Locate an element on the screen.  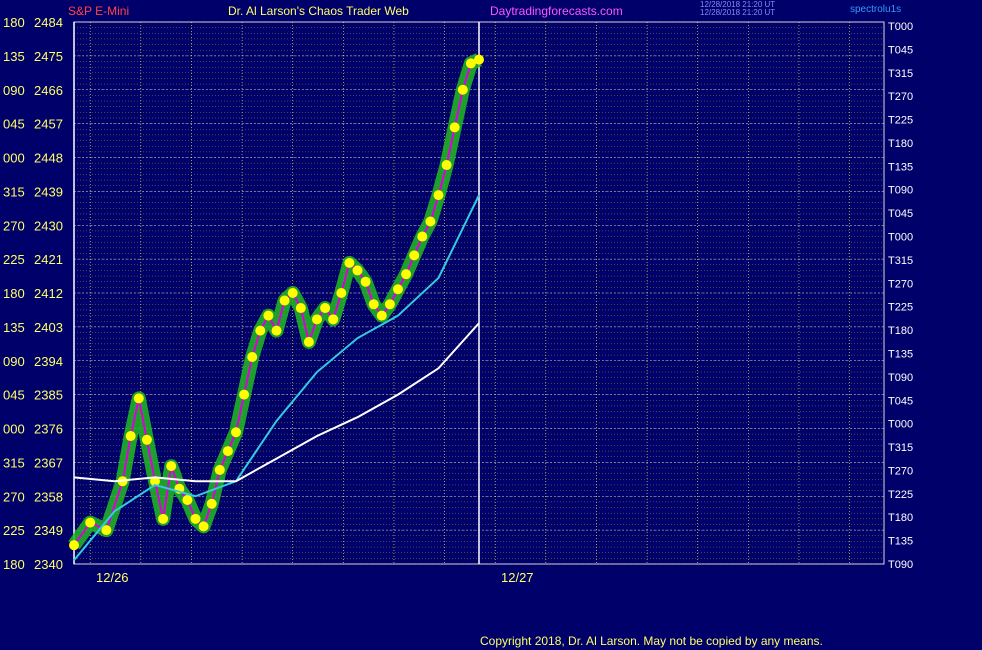
x-tick-label: 12/26 is located at coordinates (112, 577).